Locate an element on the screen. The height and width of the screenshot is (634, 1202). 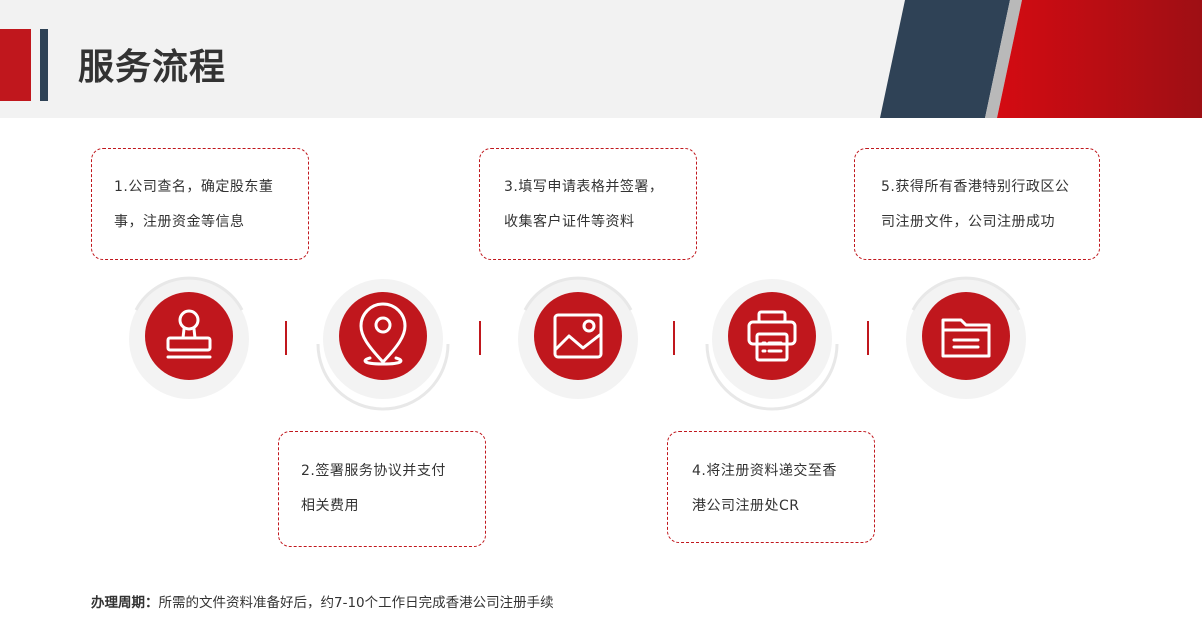
step-2-box: 2.签署服务协议并支付 相关费用 is located at coordinates (382, 489).